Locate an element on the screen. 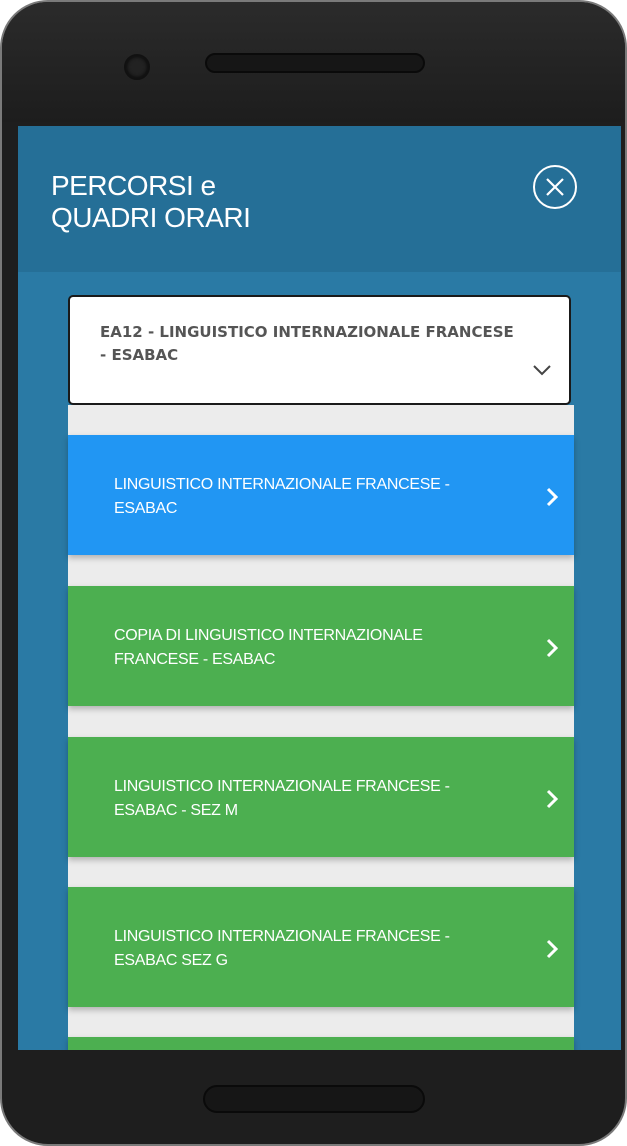 The image size is (627, 1146). close-button is located at coordinates (555, 187).